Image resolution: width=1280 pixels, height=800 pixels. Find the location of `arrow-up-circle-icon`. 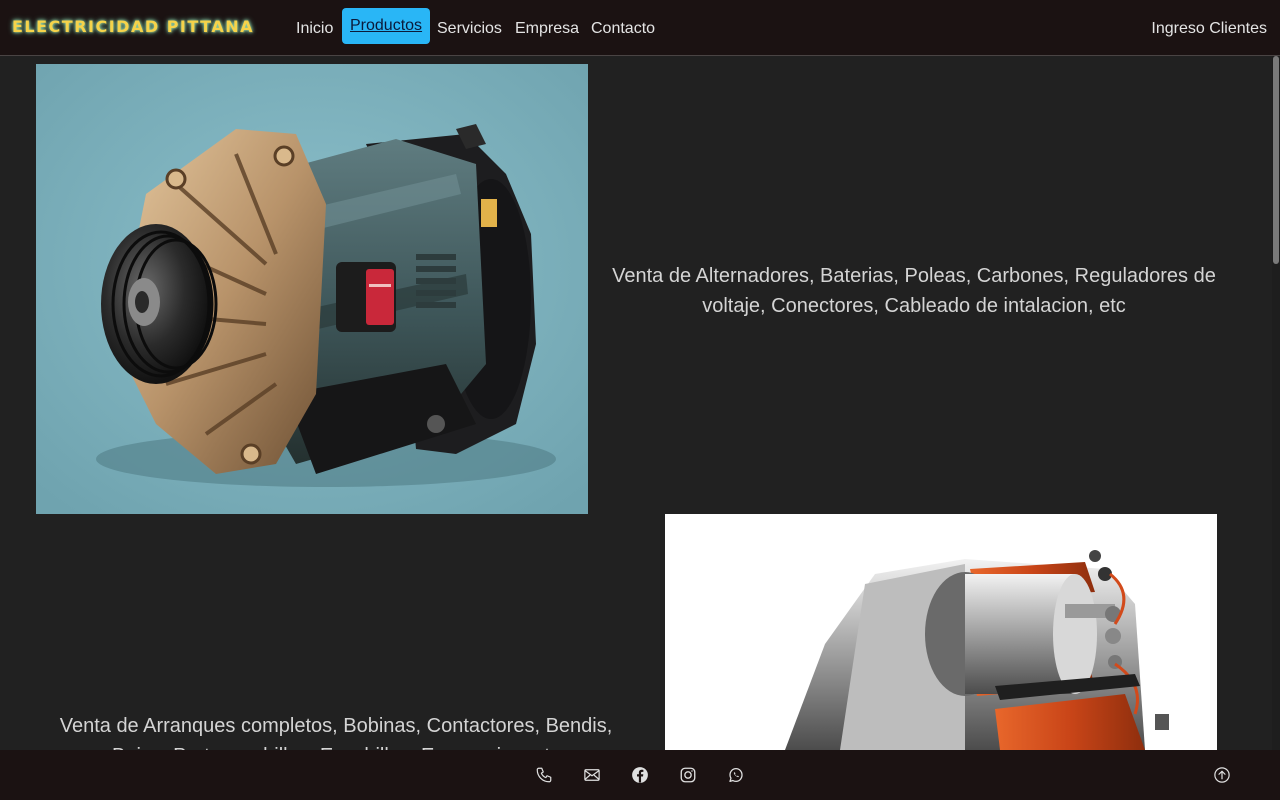

arrow-up-circle-icon is located at coordinates (1222, 775).